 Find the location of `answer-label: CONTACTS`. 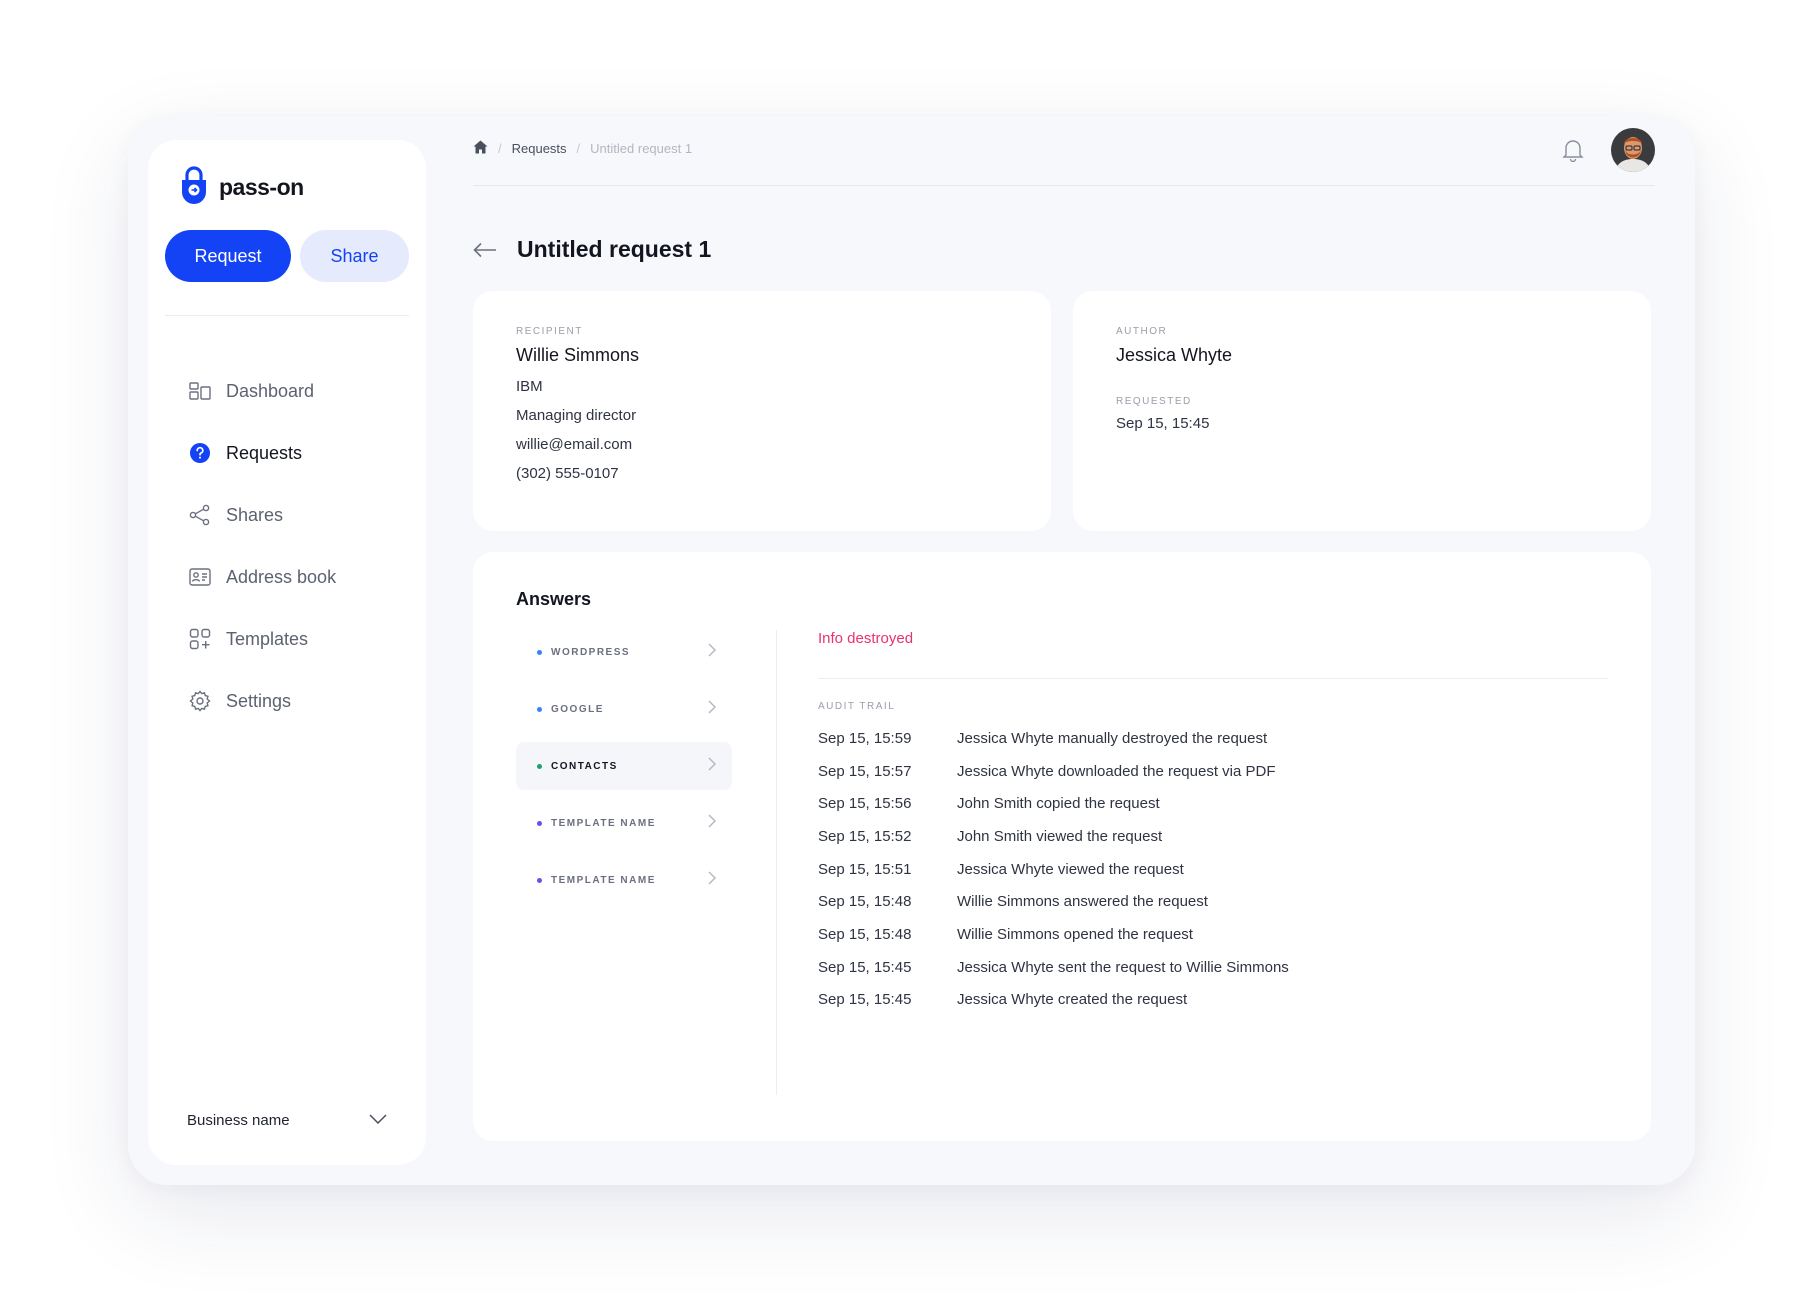

answer-label: CONTACTS is located at coordinates (584, 766).